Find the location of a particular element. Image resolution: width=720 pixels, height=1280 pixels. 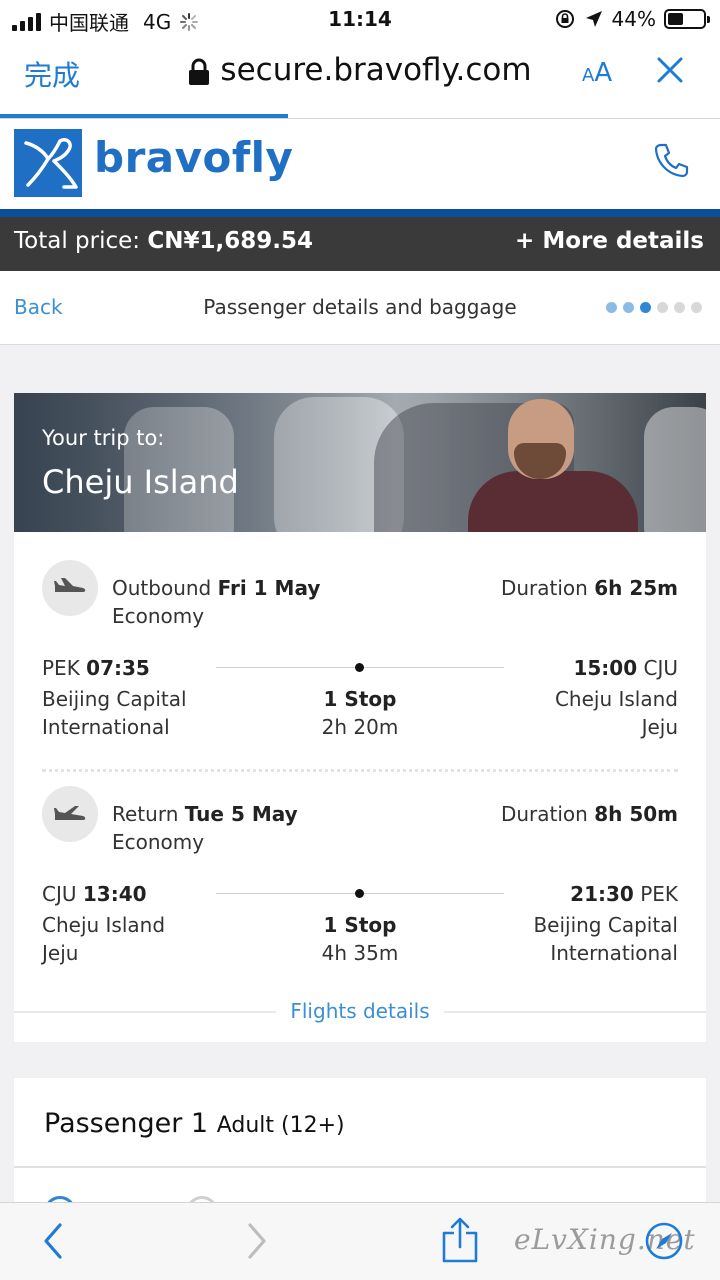

total-price-amount: CN¥1,689.54 is located at coordinates (230, 241).